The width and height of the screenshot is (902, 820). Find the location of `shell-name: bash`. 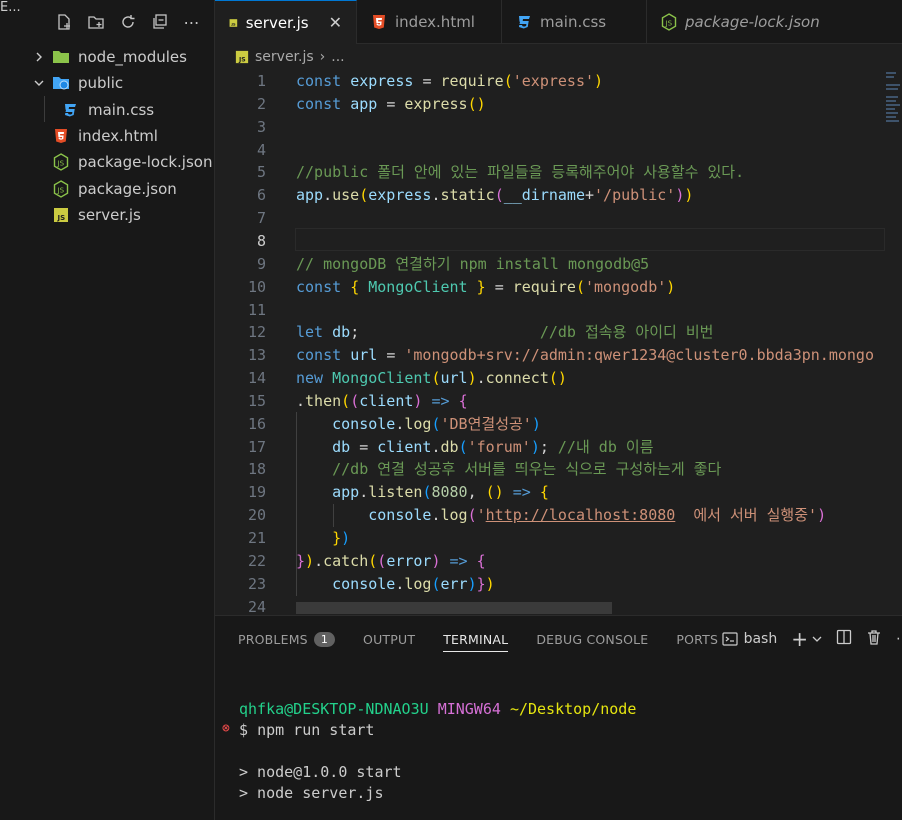

shell-name: bash is located at coordinates (760, 639).